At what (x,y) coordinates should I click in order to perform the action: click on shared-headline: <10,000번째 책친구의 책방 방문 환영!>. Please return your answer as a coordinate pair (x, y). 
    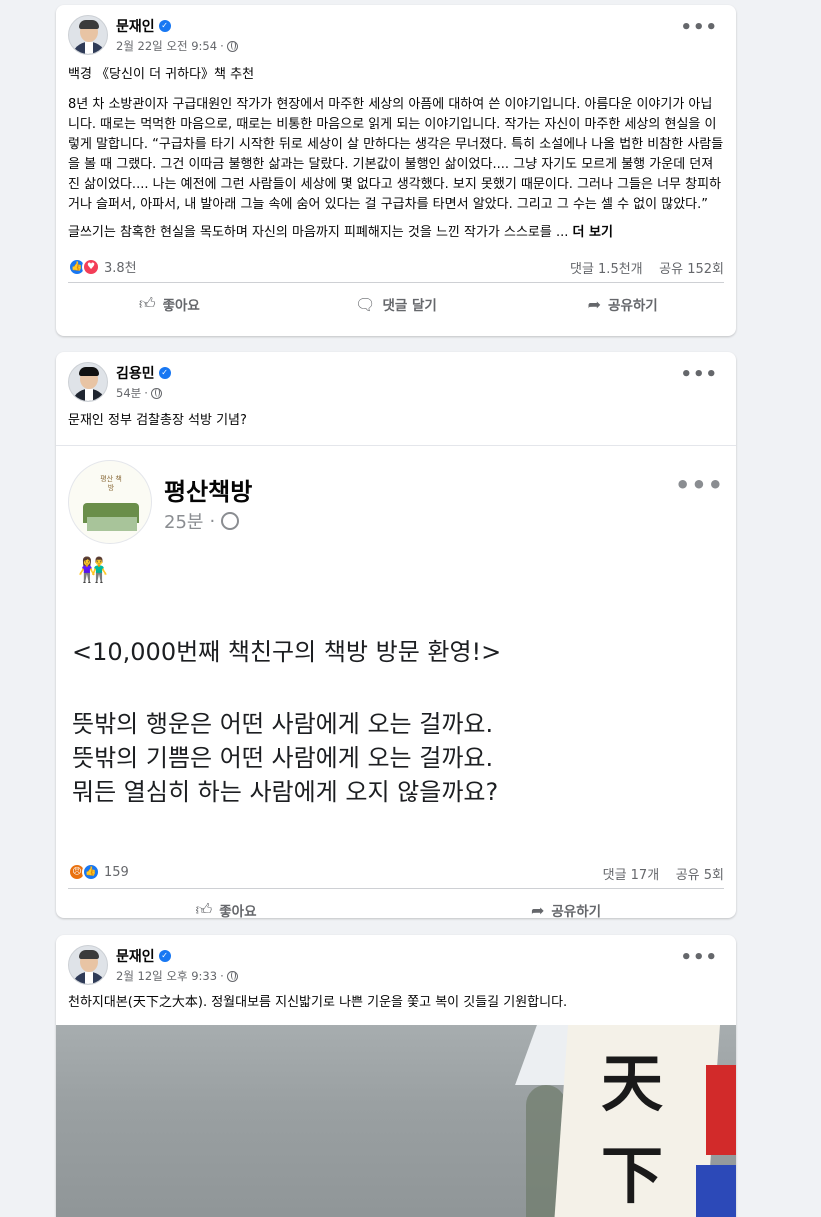
    Looking at the image, I should click on (287, 652).